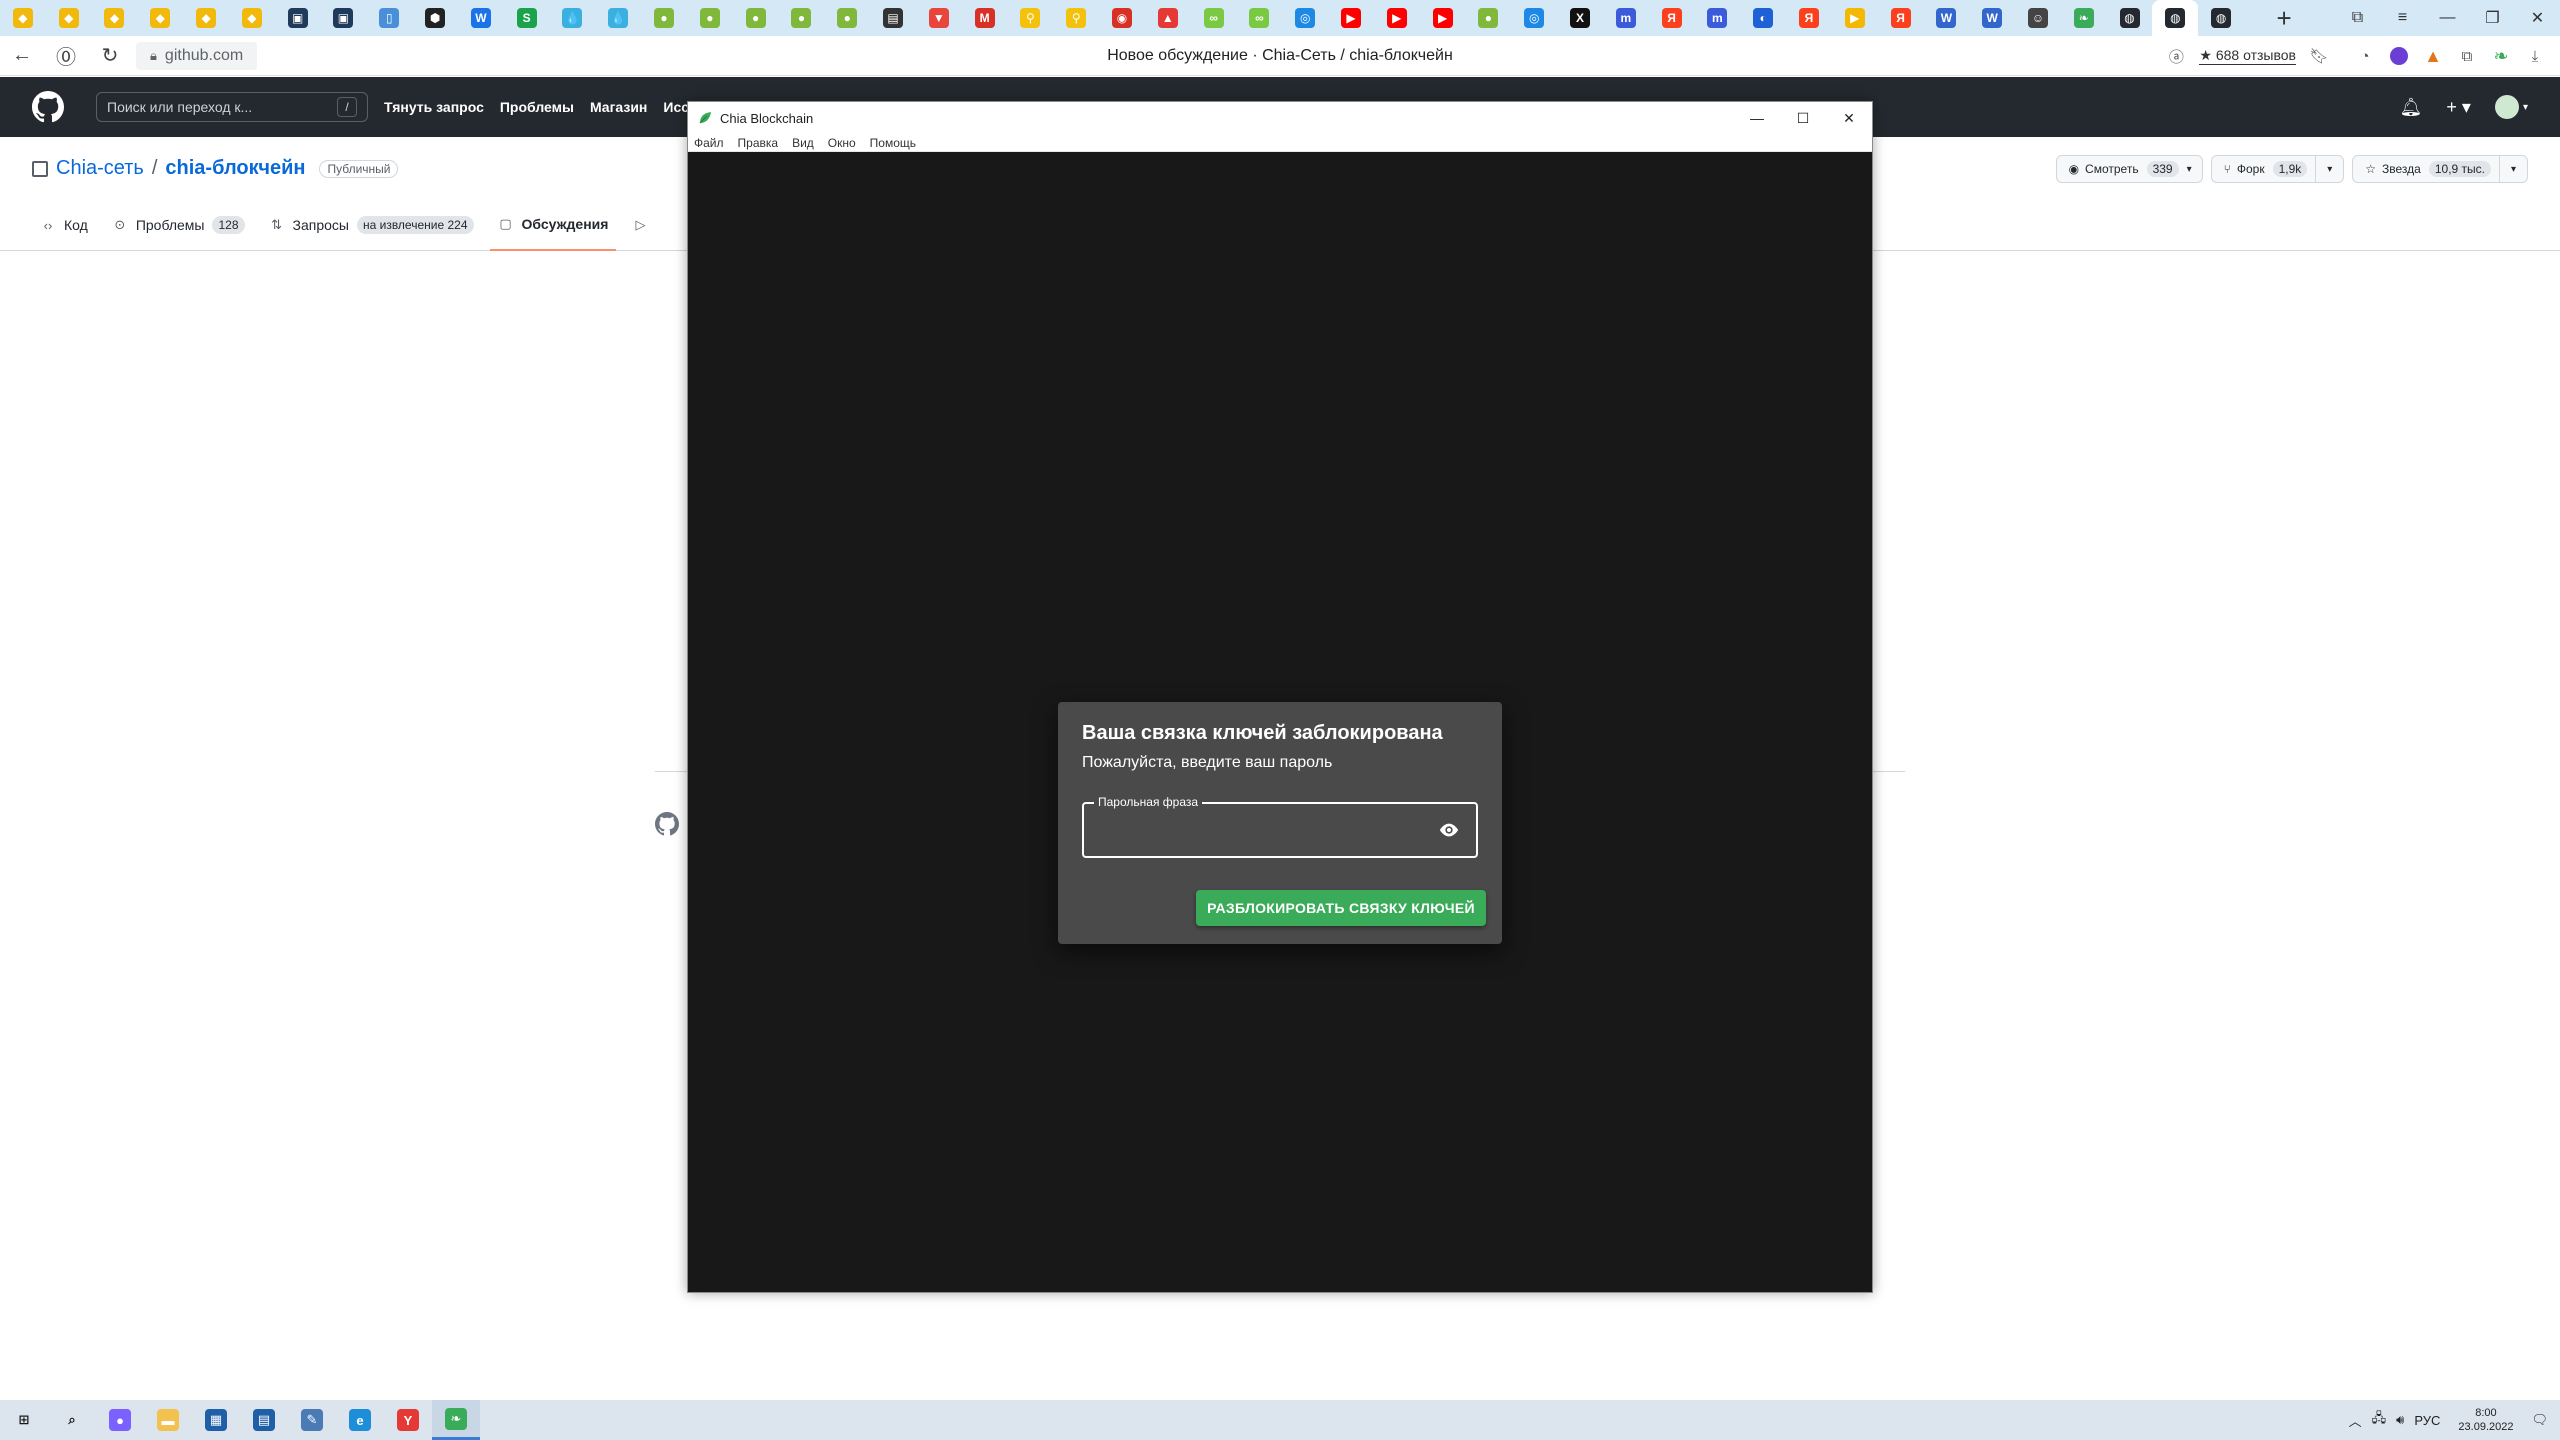 The width and height of the screenshot is (2560, 1440). I want to click on volume-icon: 🔊︎, so click(2400, 1420).